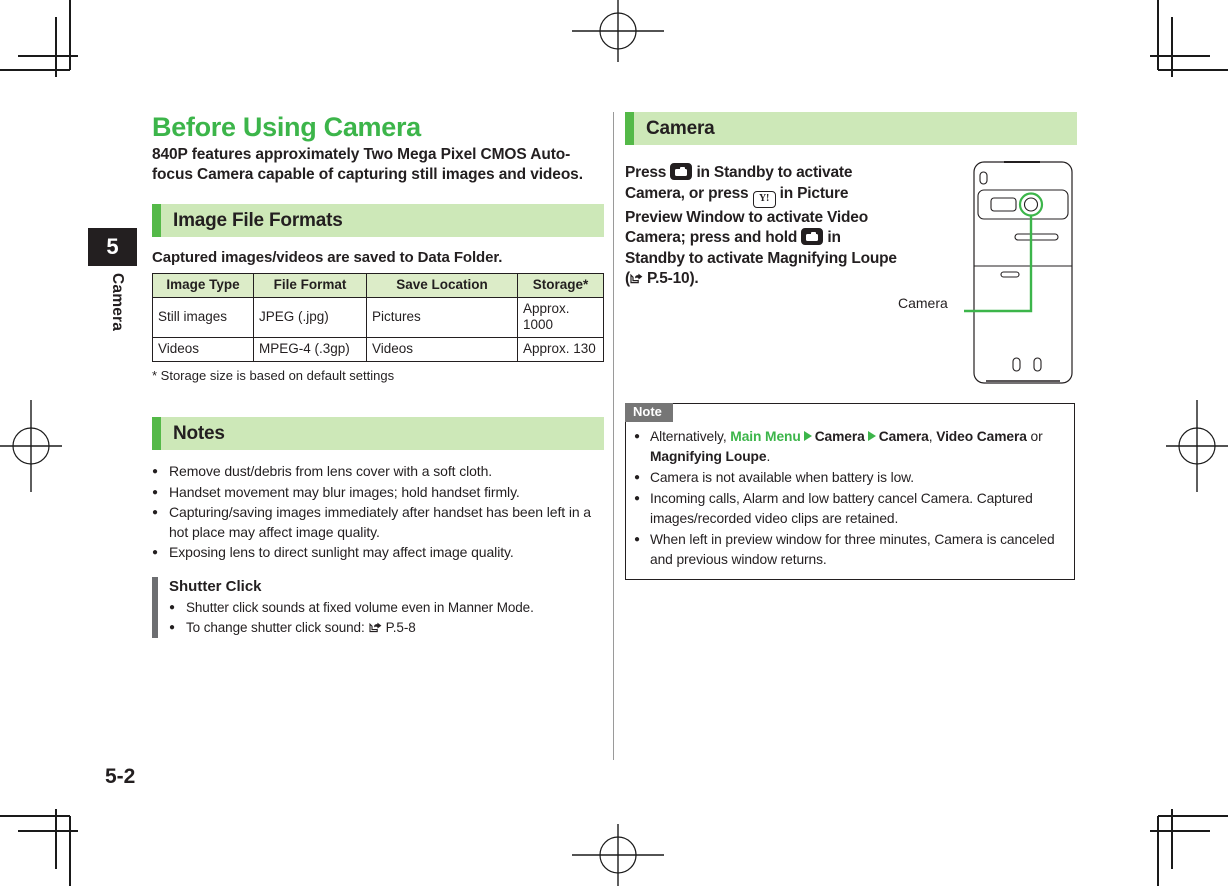 This screenshot has height=886, width=1228. Describe the element at coordinates (310, 349) in the screenshot. I see `table-cell: MPEG-4 (.3gp)` at that location.